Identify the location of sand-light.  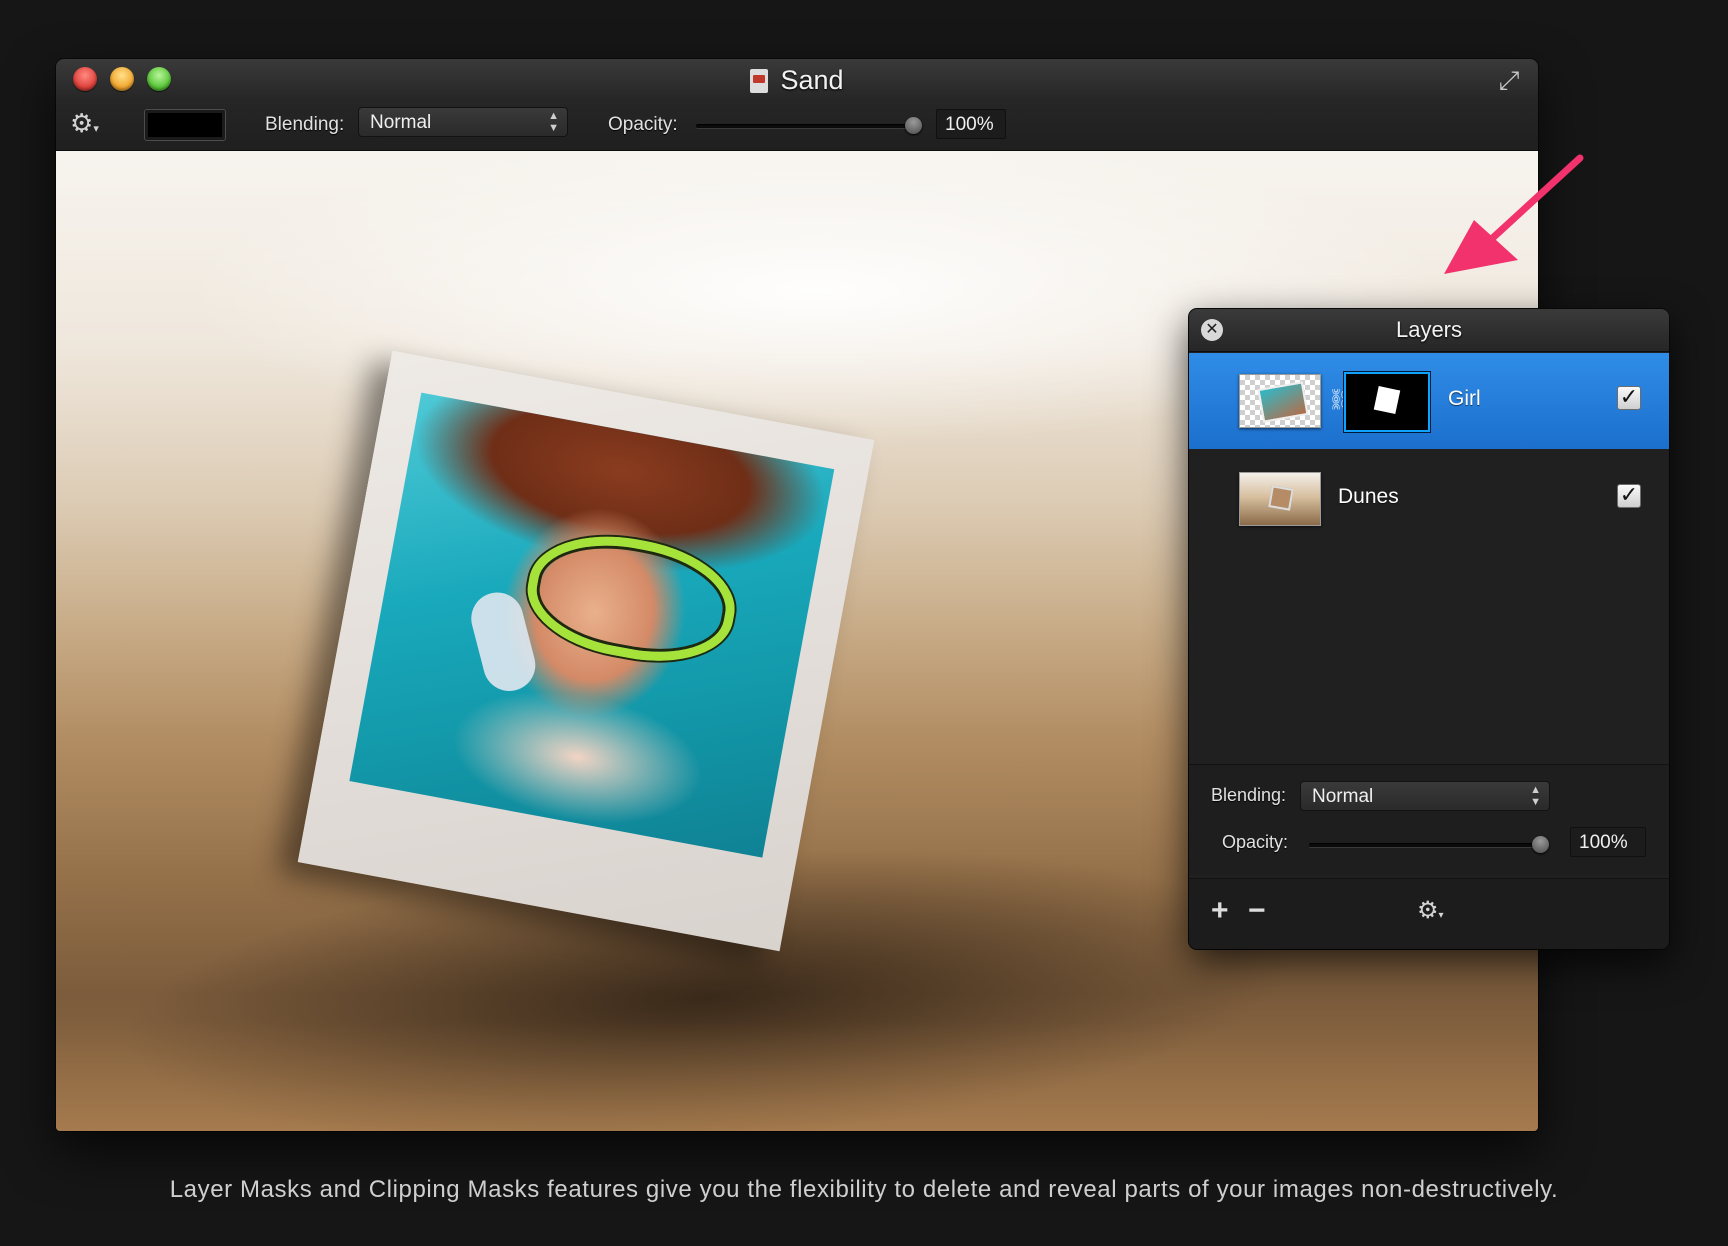
(797, 1076).